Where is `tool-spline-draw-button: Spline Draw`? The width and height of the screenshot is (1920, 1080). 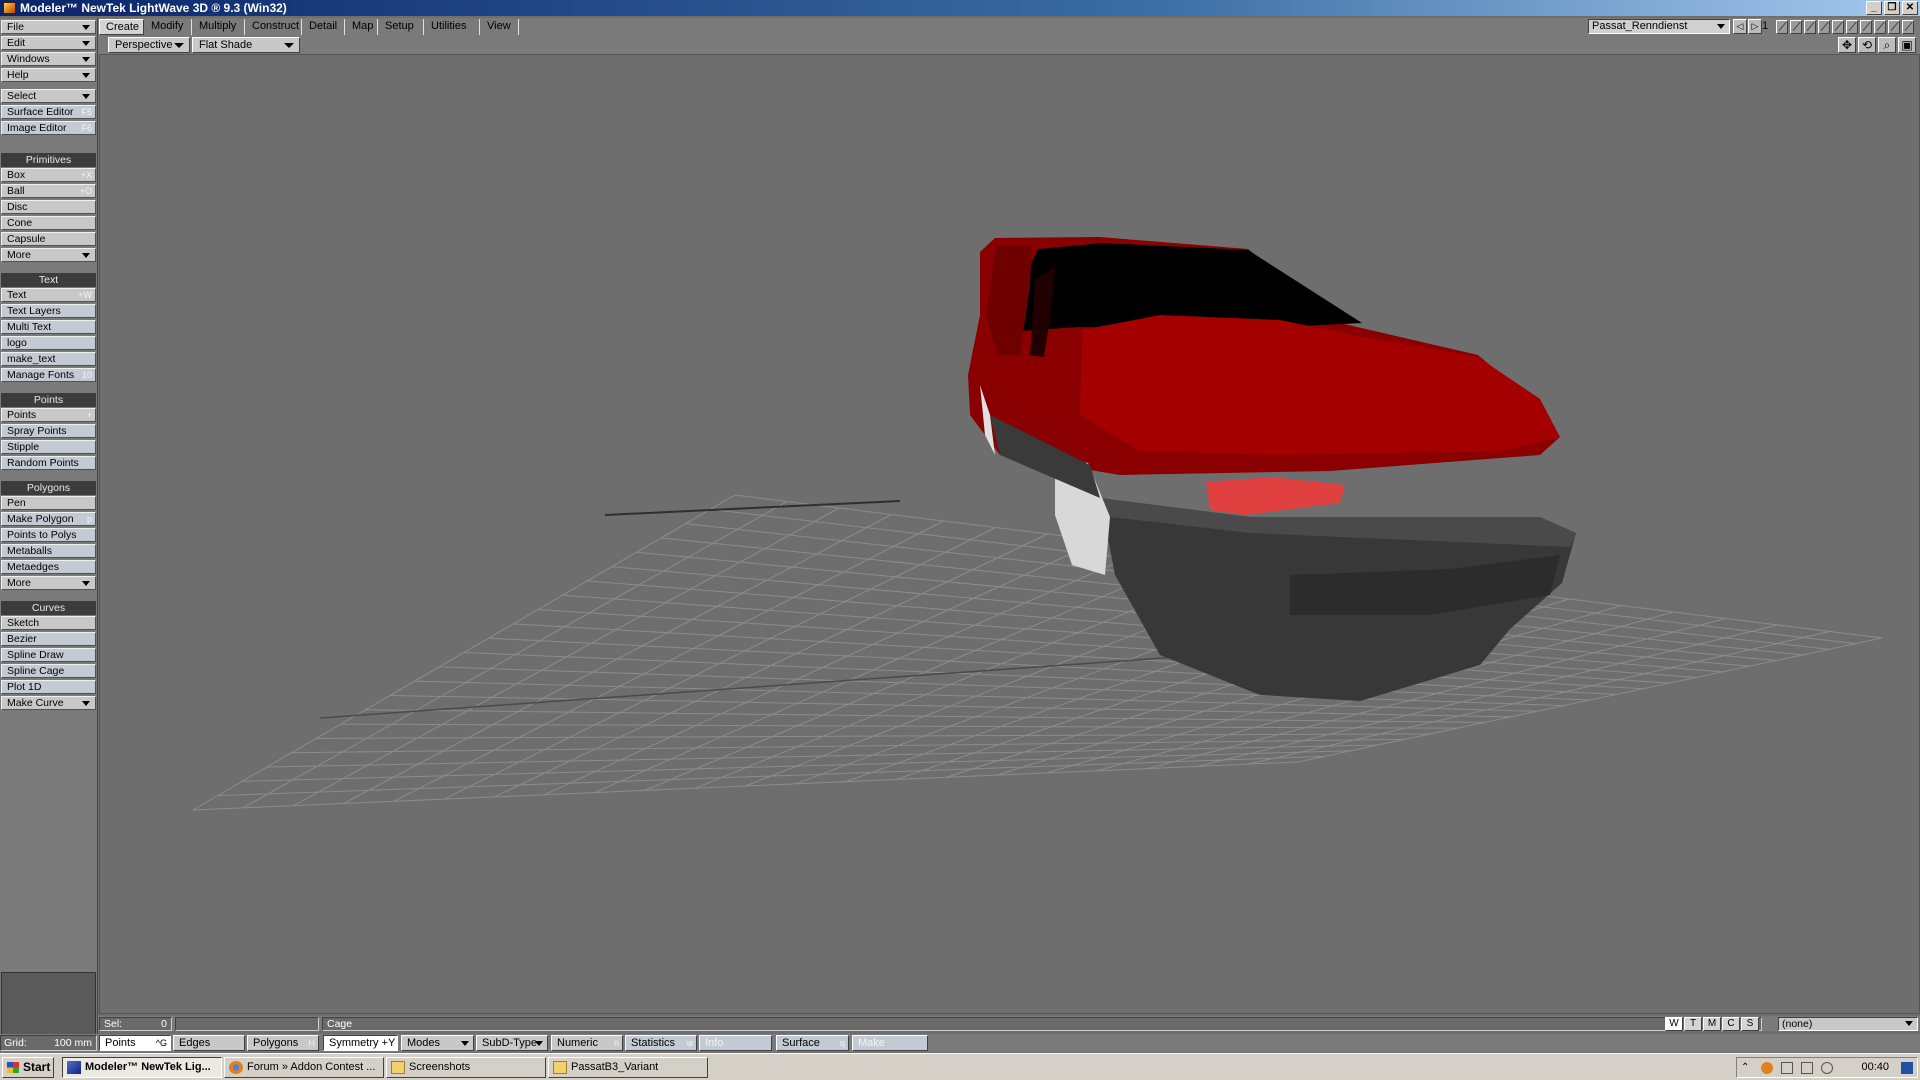
tool-spline-draw-button: Spline Draw is located at coordinates (48, 655).